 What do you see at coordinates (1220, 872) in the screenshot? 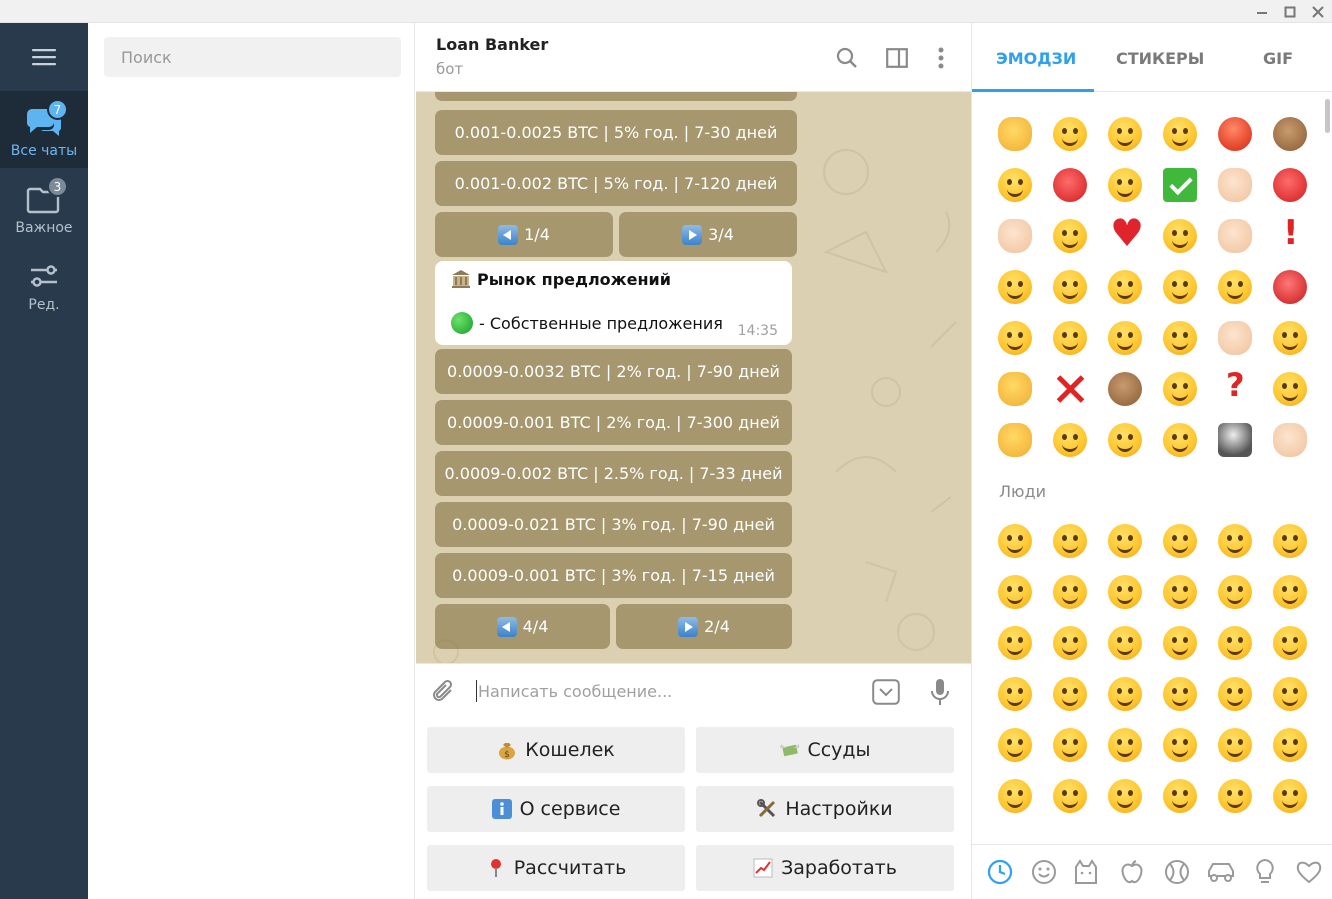
I see `category-travel` at bounding box center [1220, 872].